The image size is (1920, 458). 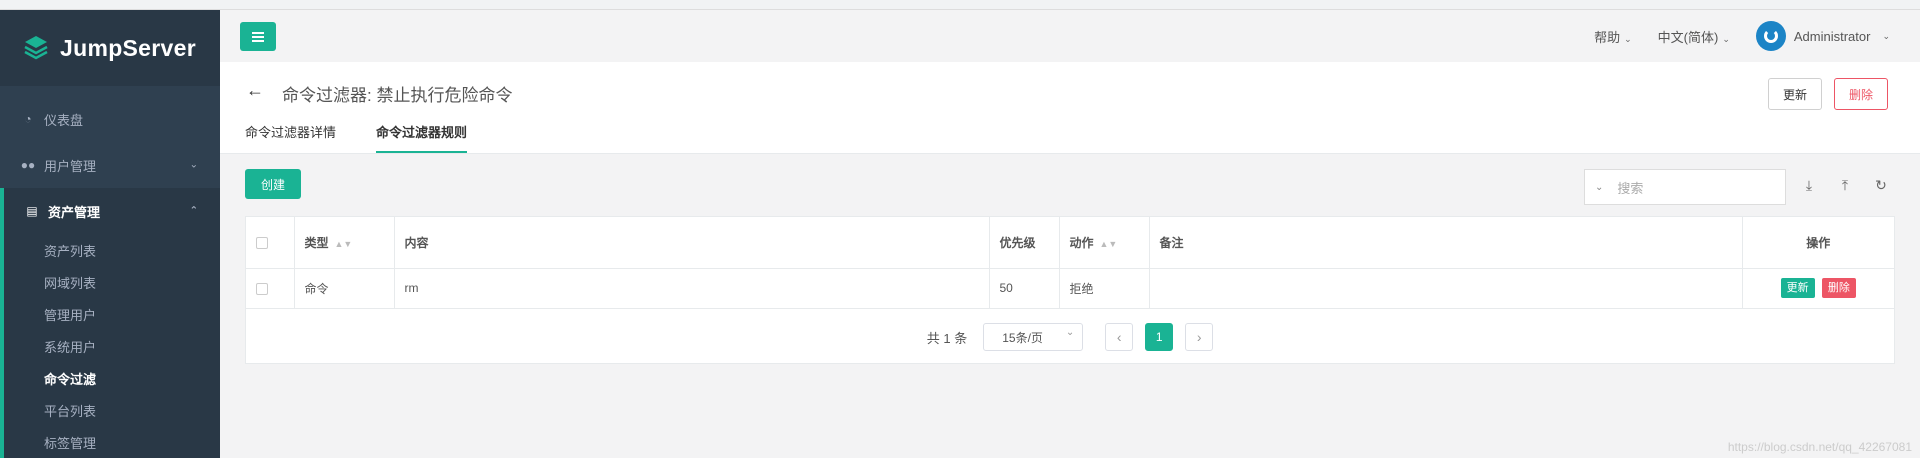 What do you see at coordinates (273, 184) in the screenshot?
I see `create-button: 创建` at bounding box center [273, 184].